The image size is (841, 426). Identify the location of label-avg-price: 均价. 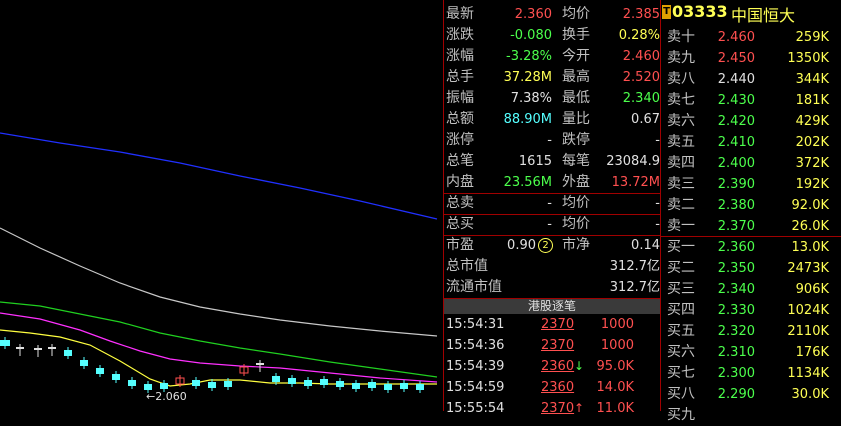
(576, 14).